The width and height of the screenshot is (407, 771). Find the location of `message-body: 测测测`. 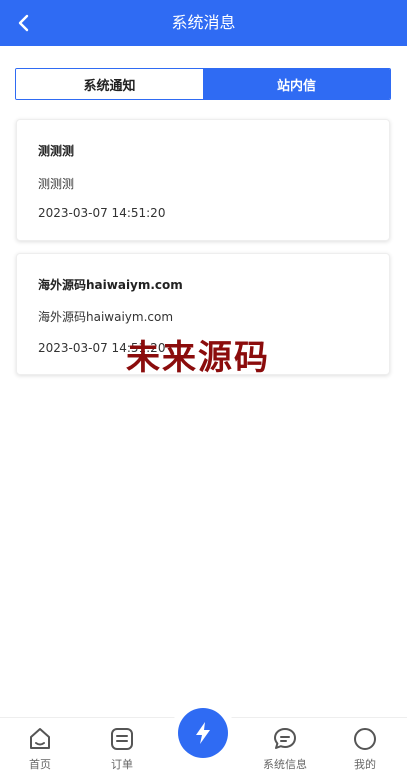

message-body: 测测测 is located at coordinates (56, 184).